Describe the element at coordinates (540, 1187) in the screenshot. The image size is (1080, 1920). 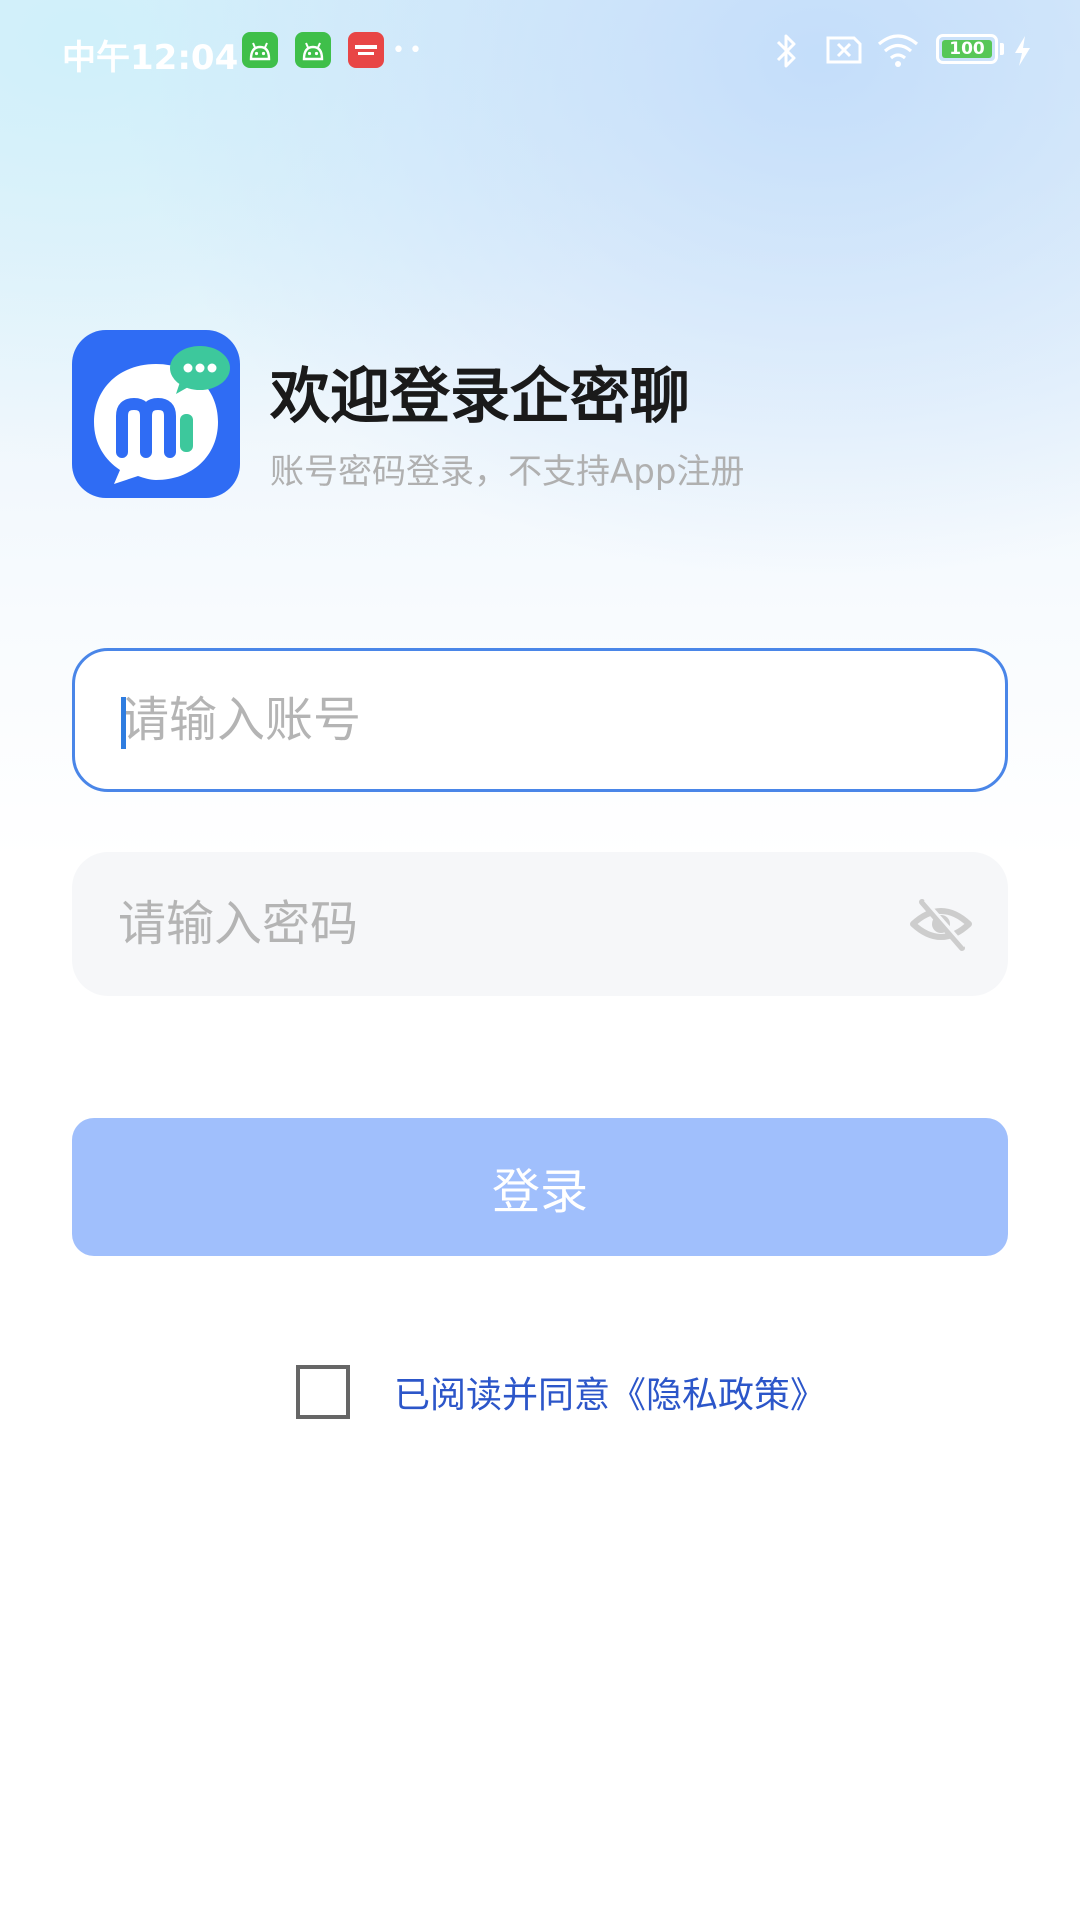
I see `login-button: 登录` at that location.